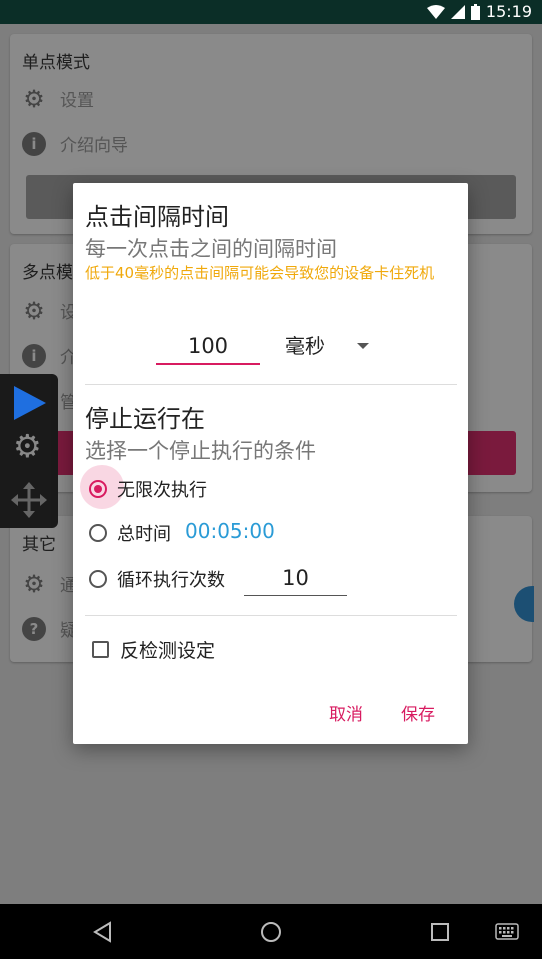 This screenshot has height=959, width=542. I want to click on move-icon, so click(29, 500).